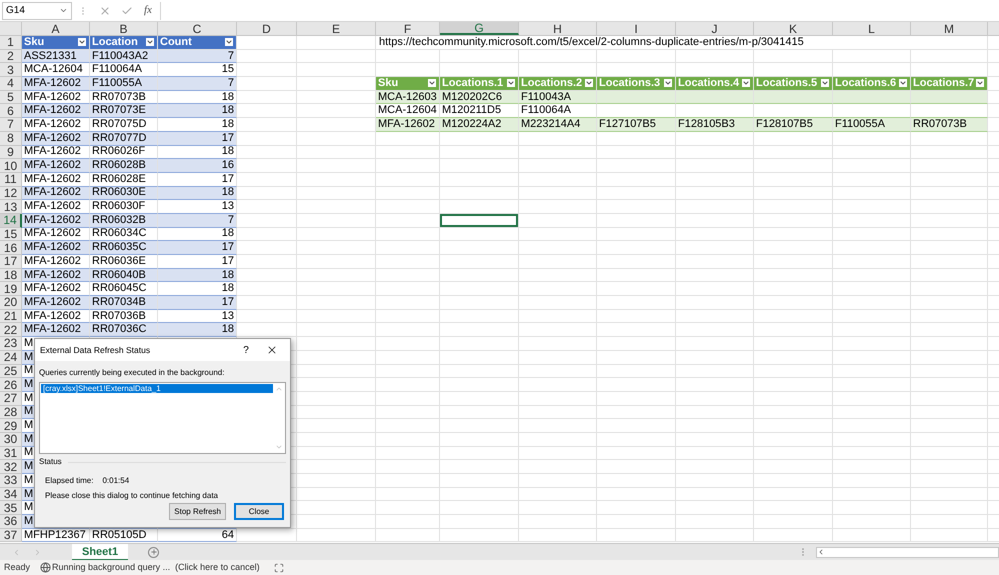  What do you see at coordinates (11, 221) in the screenshot?
I see `row-header: 14` at bounding box center [11, 221].